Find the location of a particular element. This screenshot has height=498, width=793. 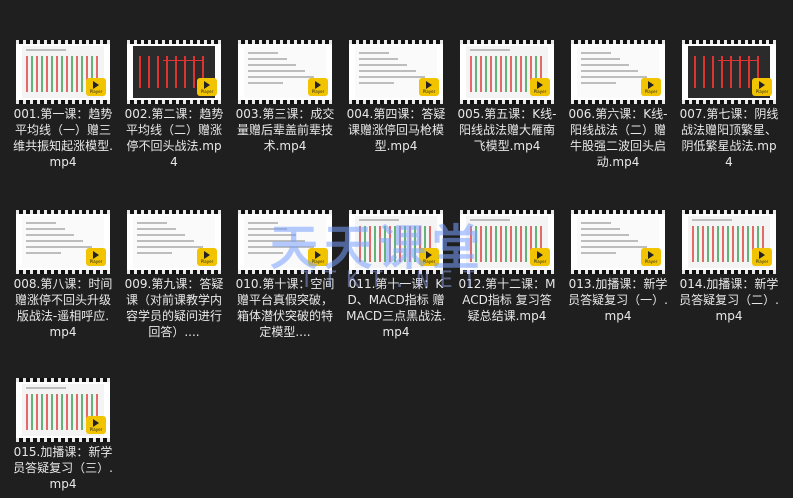

file-name: 006.第六课：K线-阳线战法（二）赠牛股强二波回头启动.mp4 is located at coordinates (618, 138).